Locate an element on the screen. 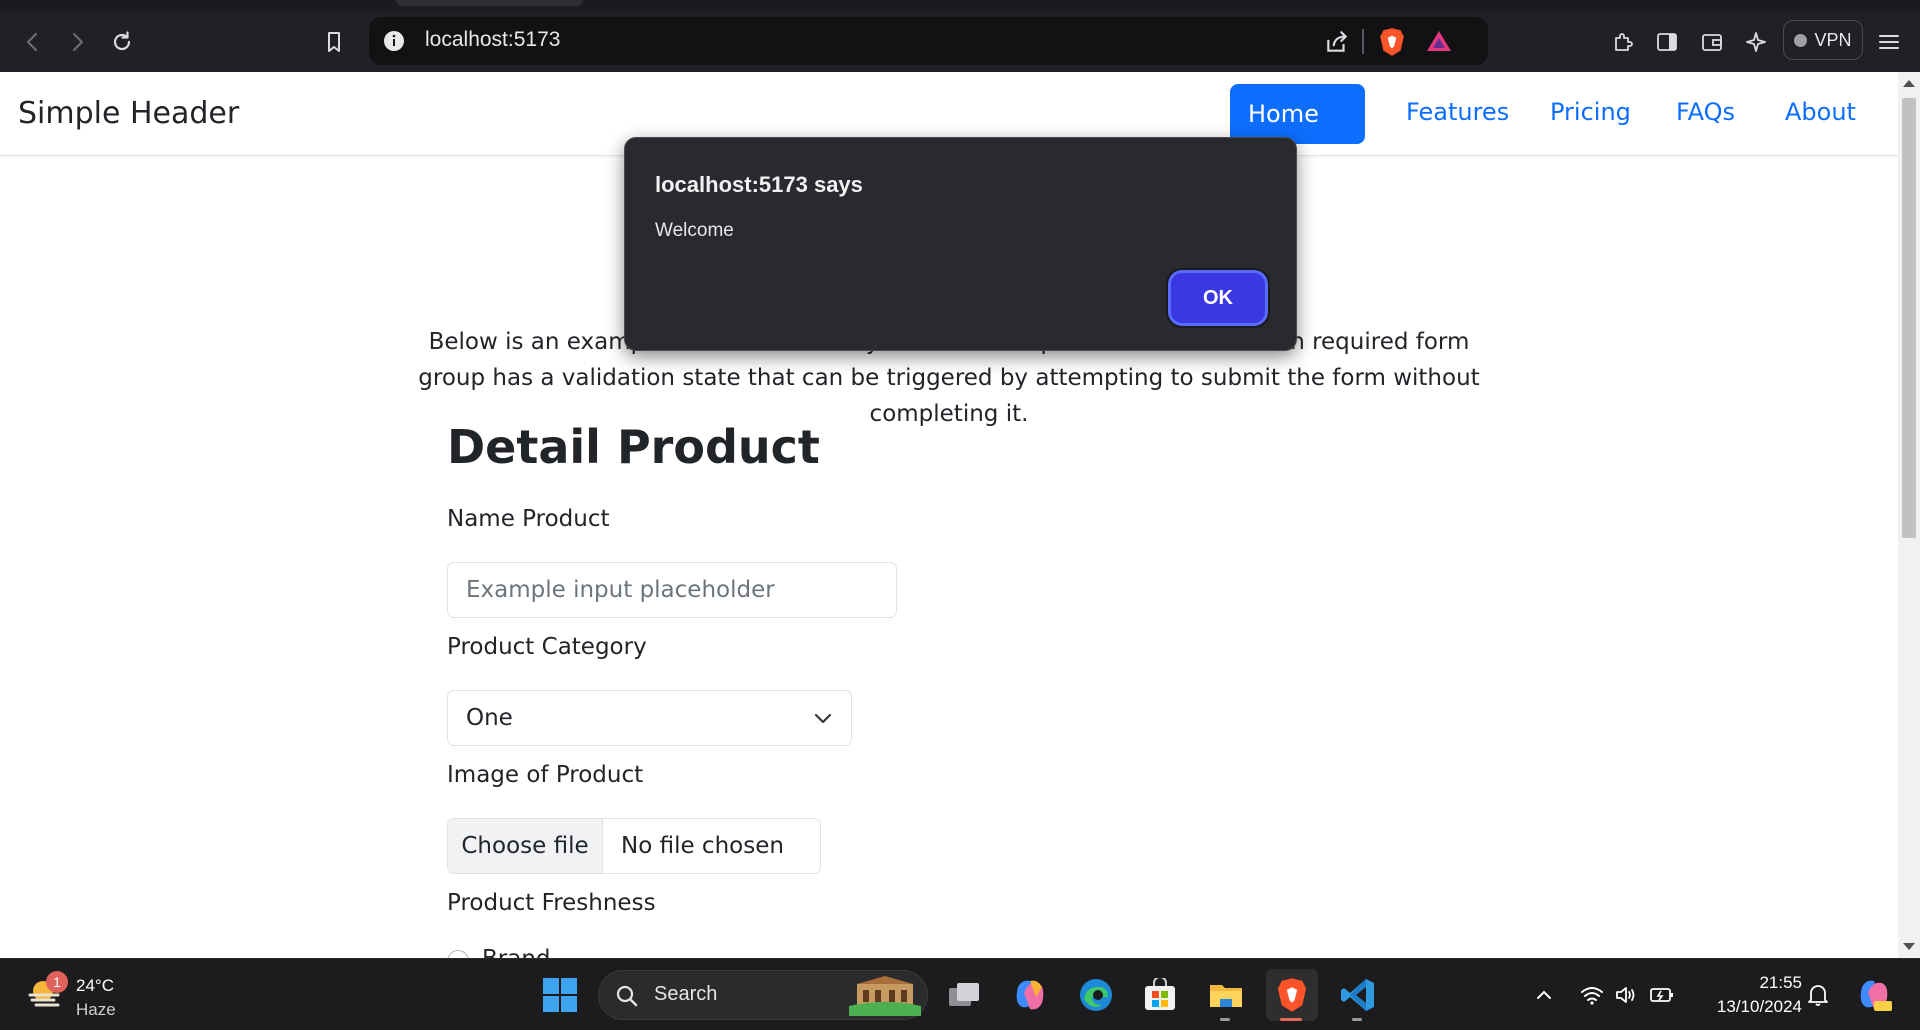 The width and height of the screenshot is (1920, 1030). show-hidden-icons-icon is located at coordinates (1544, 995).